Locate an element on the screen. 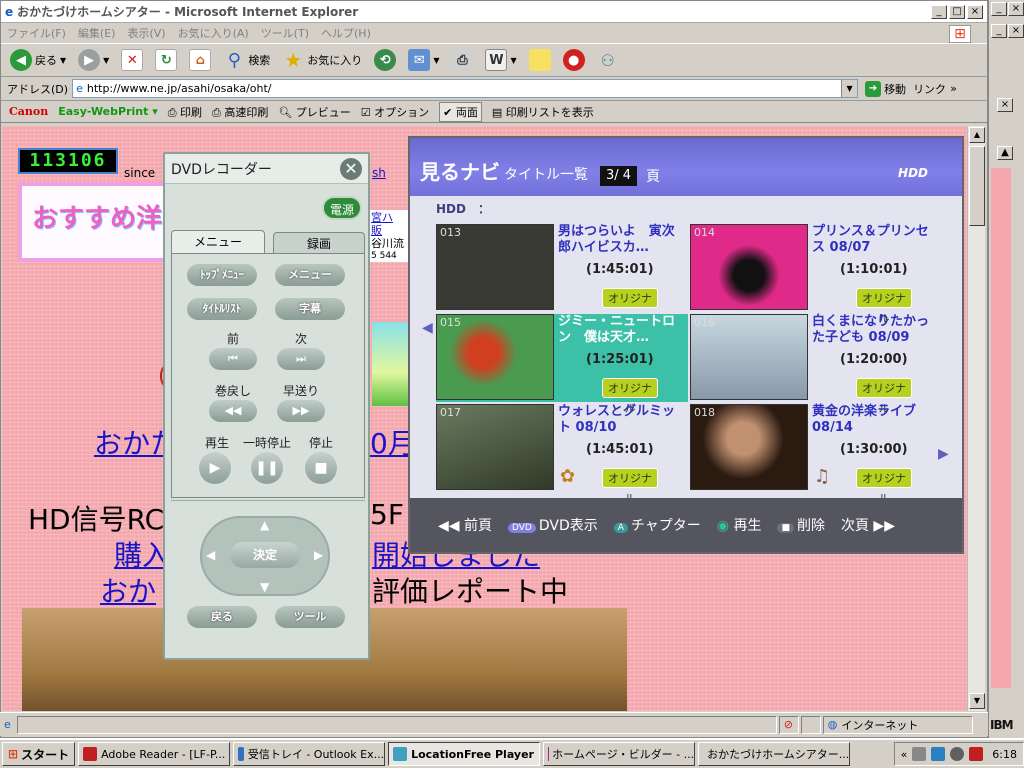 This screenshot has height=768, width=1024. menu-button: メニュー is located at coordinates (310, 275).